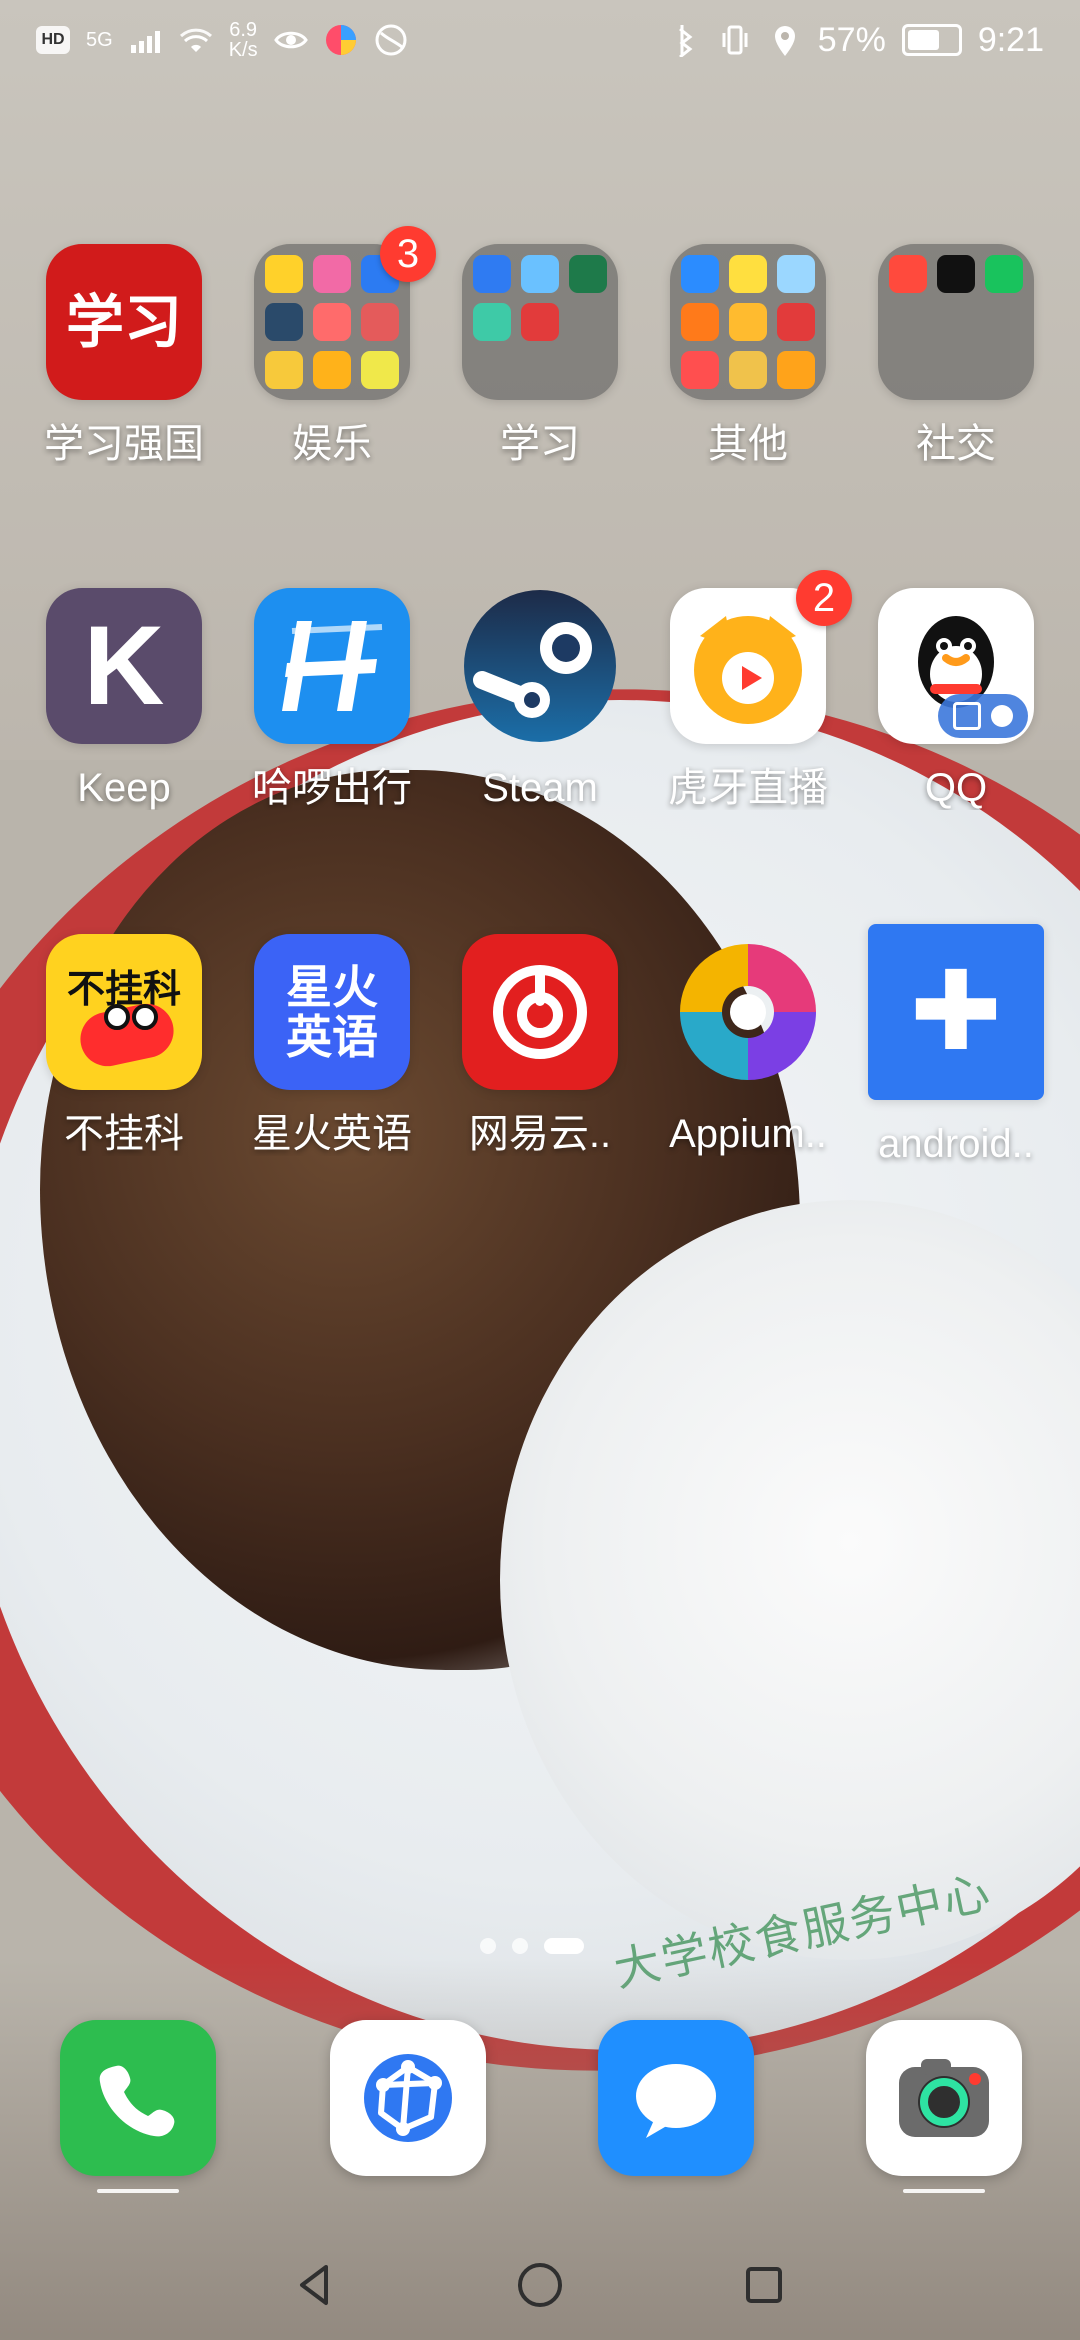 This screenshot has width=1080, height=2340. Describe the element at coordinates (99, 40) in the screenshot. I see `signal-label: 5G` at that location.